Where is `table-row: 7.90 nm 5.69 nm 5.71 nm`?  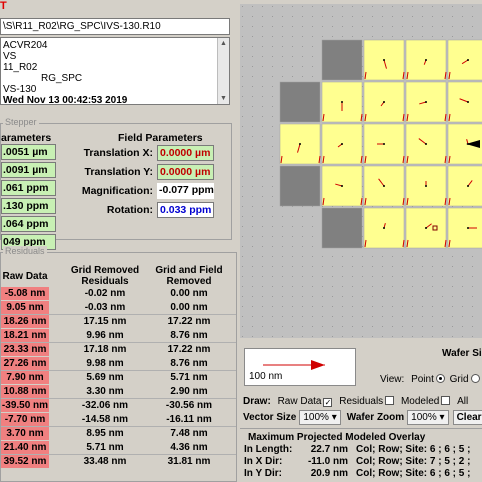
table-row: 7.90 nm 5.69 nm 5.71 nm is located at coordinates (118, 378).